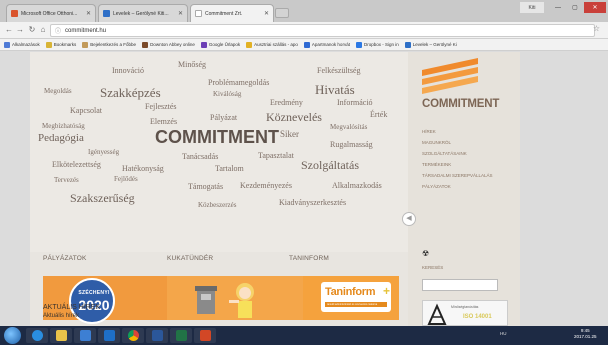 This screenshot has width=608, height=345. Describe the element at coordinates (444, 153) in the screenshot. I see `menu-item-szolgaltatasaink: SZOLGÁLTATÁSAINK` at that location.